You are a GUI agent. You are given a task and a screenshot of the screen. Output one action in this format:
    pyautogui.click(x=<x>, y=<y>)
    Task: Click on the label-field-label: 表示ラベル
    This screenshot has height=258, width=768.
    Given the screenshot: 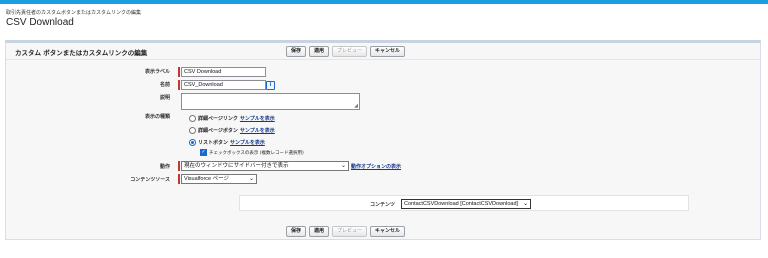 What is the action you would take?
    pyautogui.click(x=157, y=72)
    